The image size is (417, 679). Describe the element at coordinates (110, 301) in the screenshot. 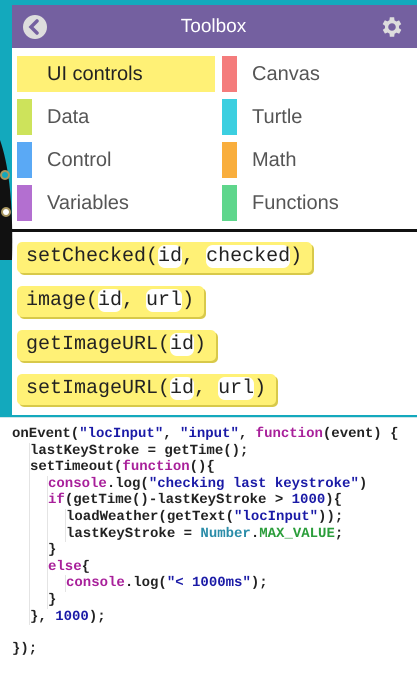

I see `code-block: image(id, url)` at that location.